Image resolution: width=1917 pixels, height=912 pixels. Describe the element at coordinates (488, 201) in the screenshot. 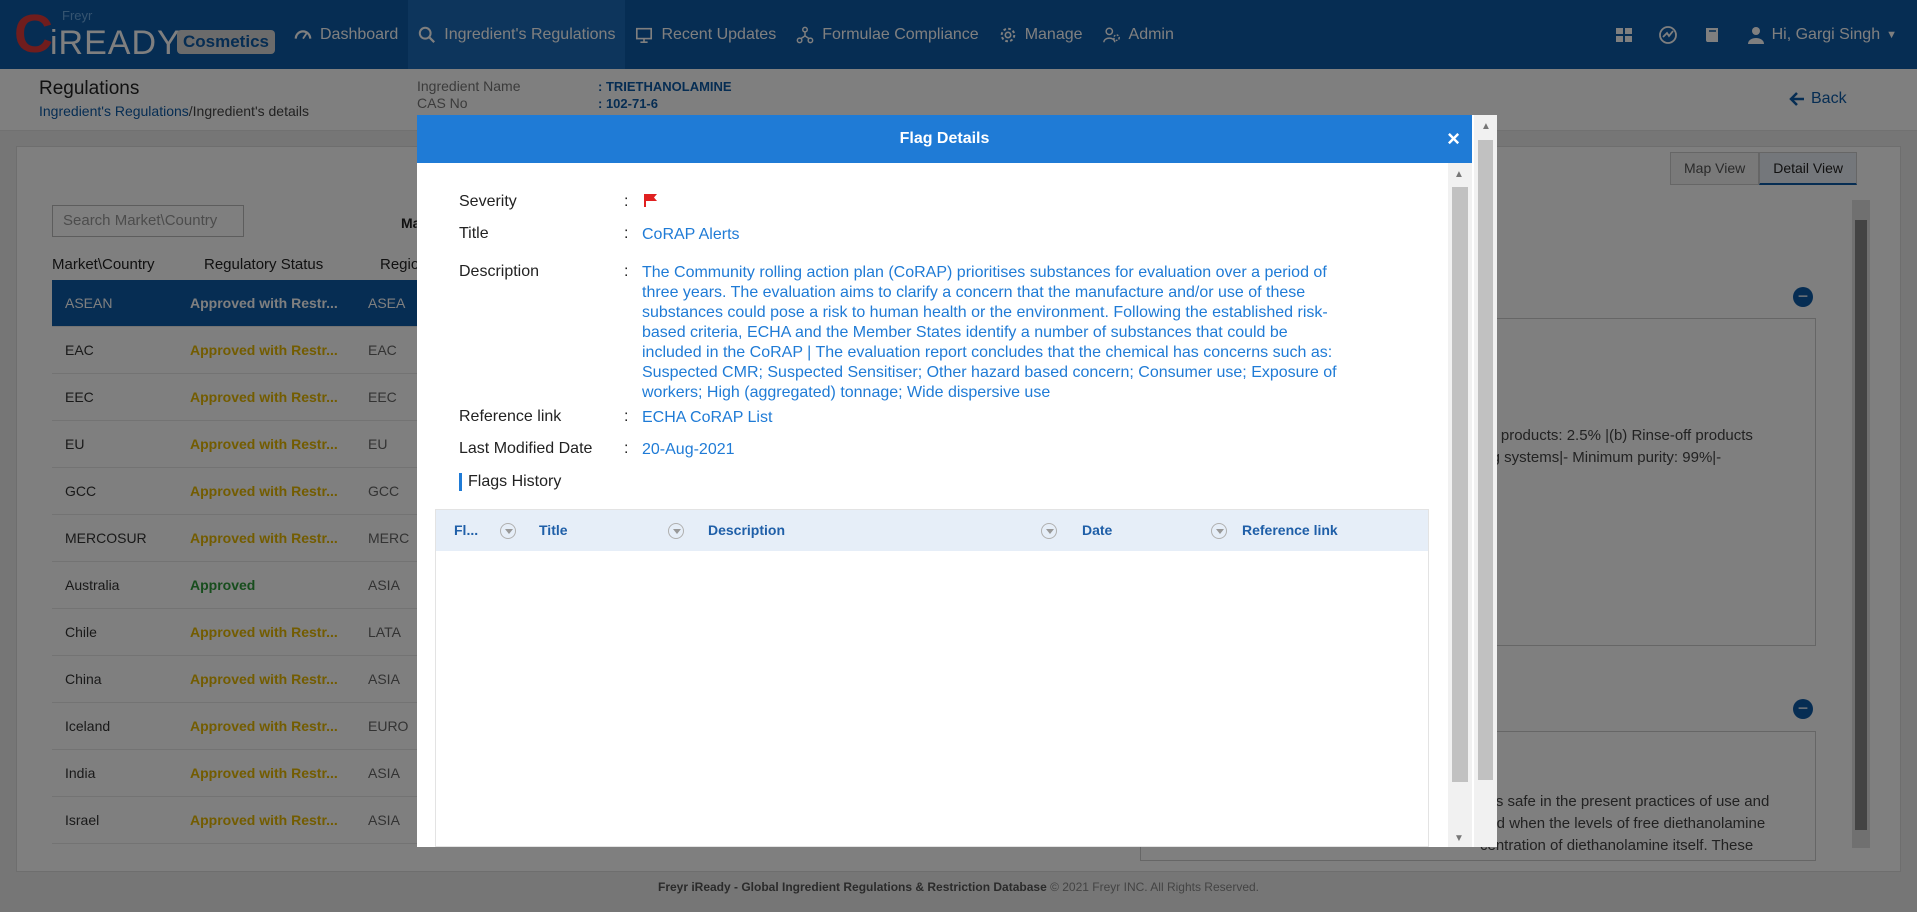

I see `severity-label: Severity` at that location.